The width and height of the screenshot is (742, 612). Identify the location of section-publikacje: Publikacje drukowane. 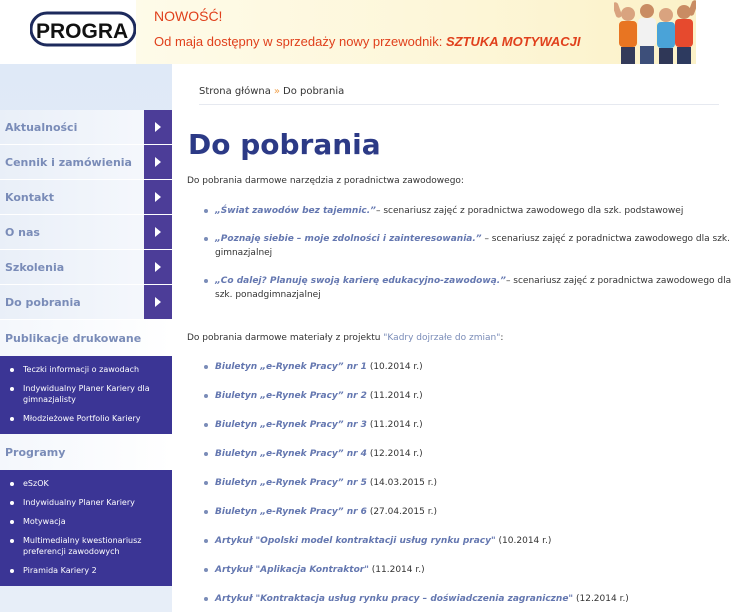
(86, 338).